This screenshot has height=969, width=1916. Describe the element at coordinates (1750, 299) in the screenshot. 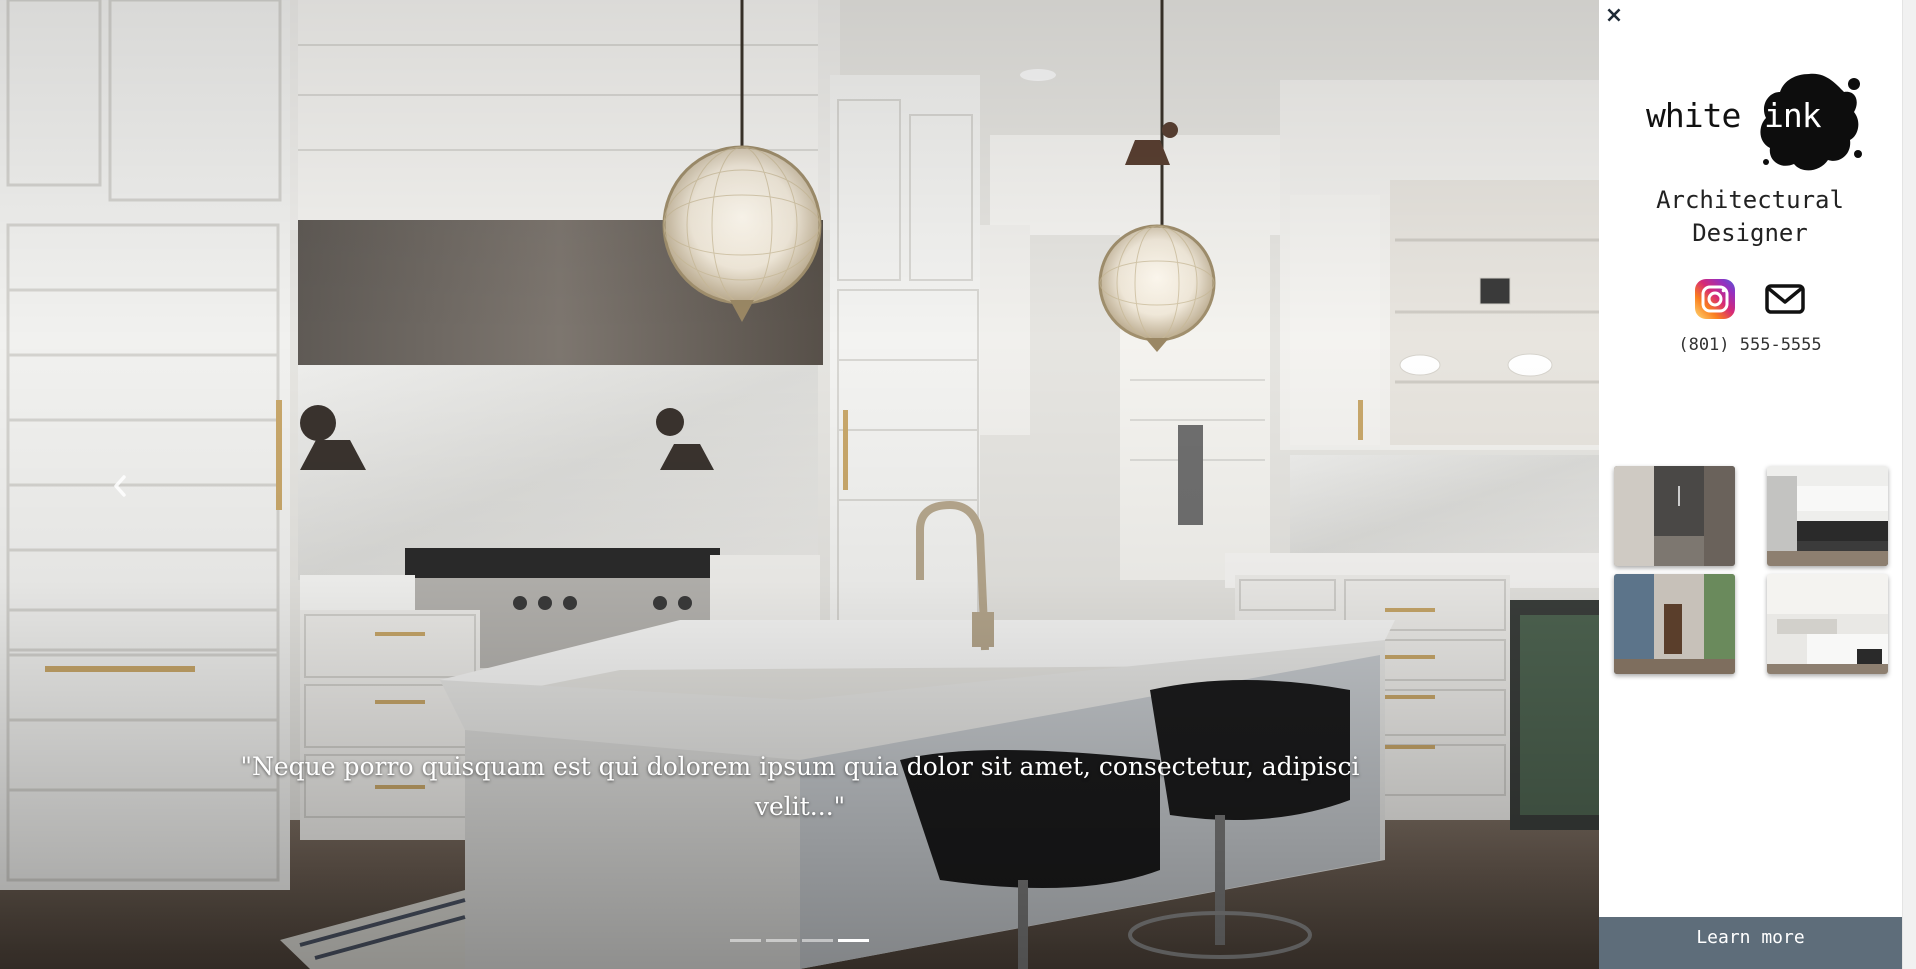

I see `social-links` at that location.